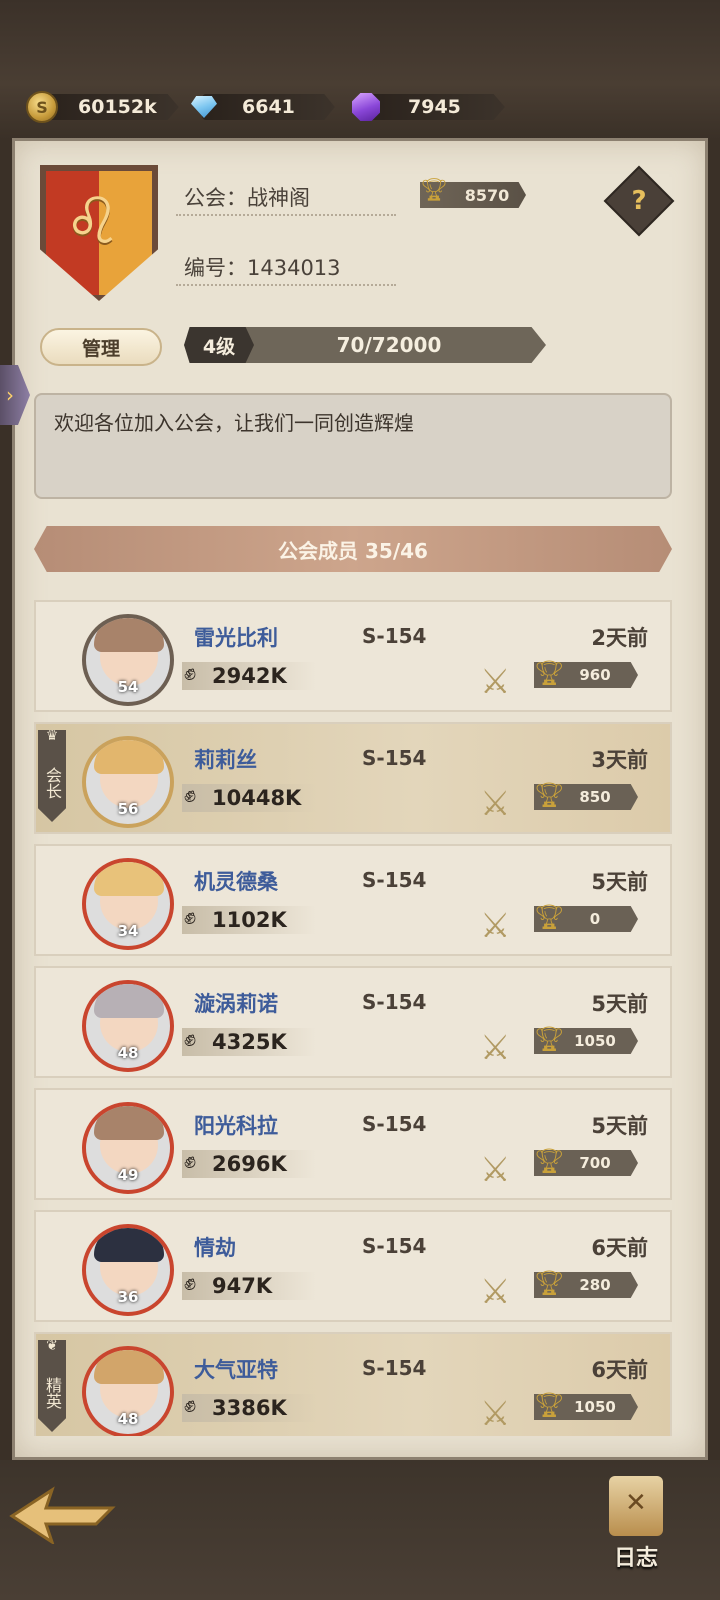  I want to click on member-name: 莉莉丝, so click(225, 760).